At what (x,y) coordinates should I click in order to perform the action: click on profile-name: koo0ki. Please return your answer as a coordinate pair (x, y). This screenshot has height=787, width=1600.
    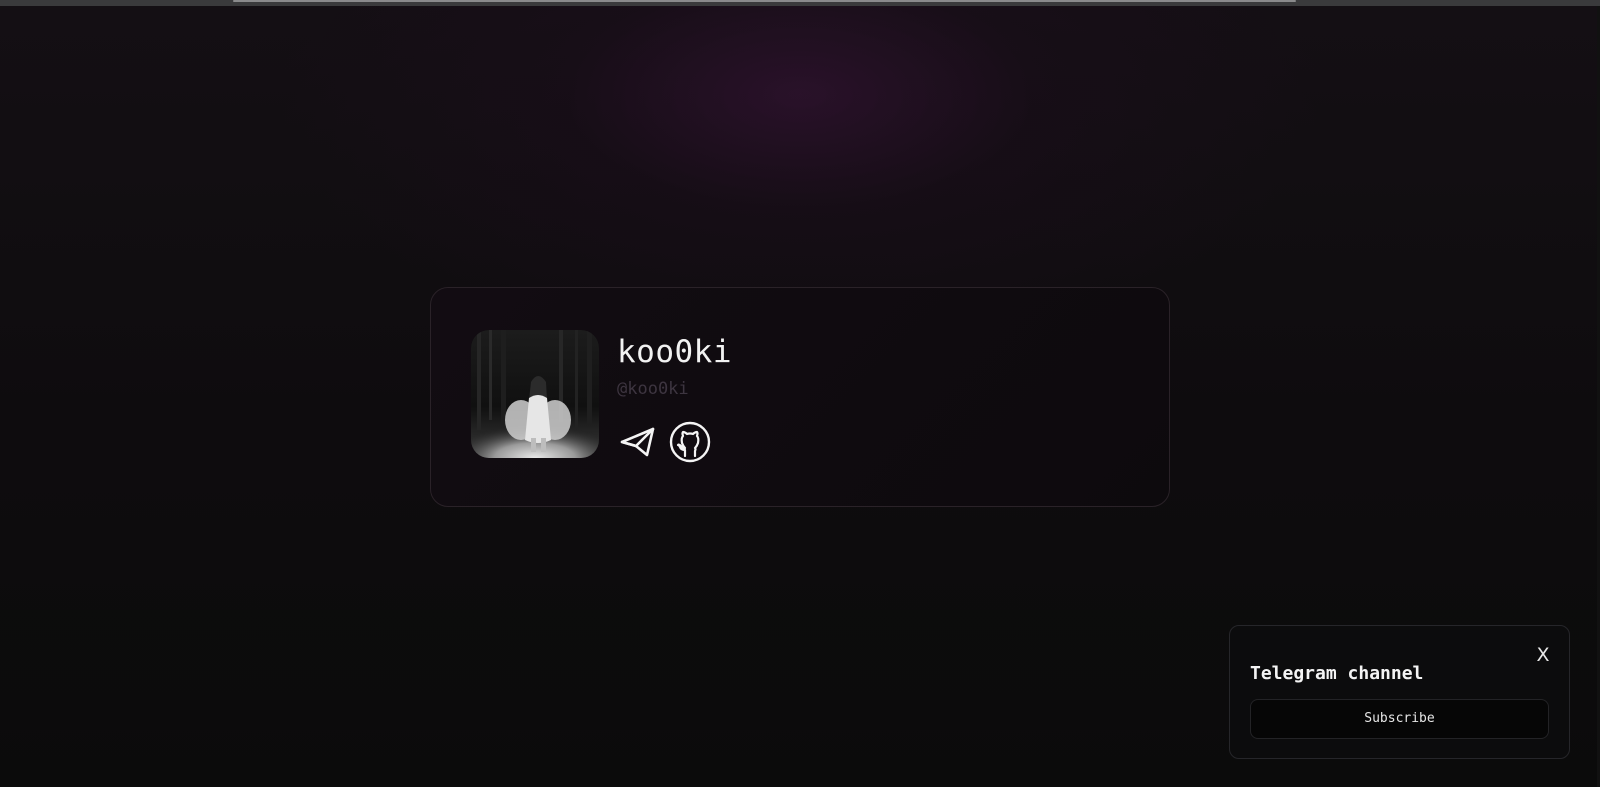
    Looking at the image, I should click on (674, 352).